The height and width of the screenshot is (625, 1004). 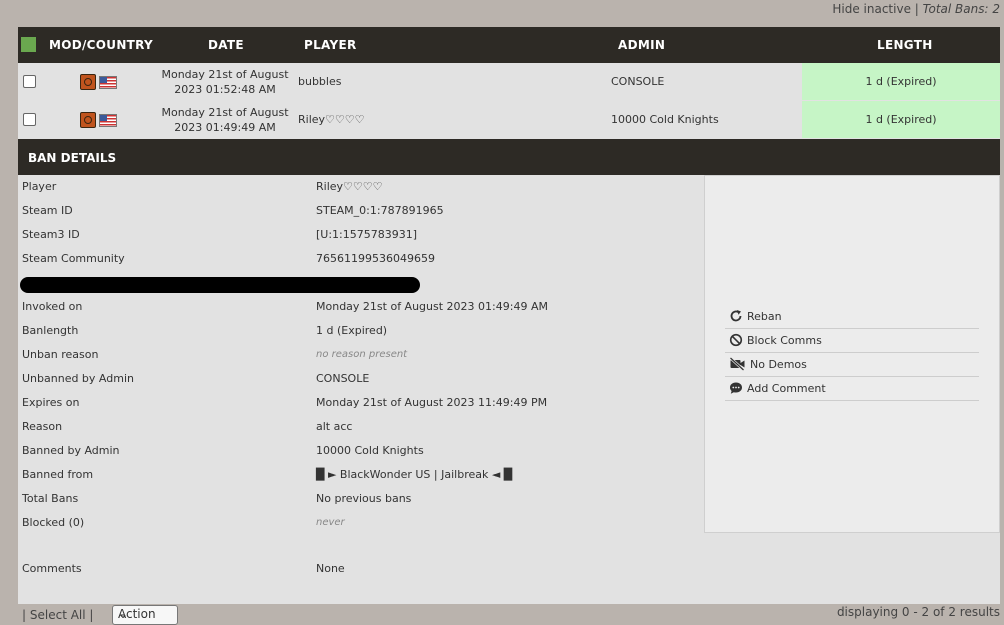 What do you see at coordinates (330, 45) in the screenshot?
I see `header-player: PLAYER` at bounding box center [330, 45].